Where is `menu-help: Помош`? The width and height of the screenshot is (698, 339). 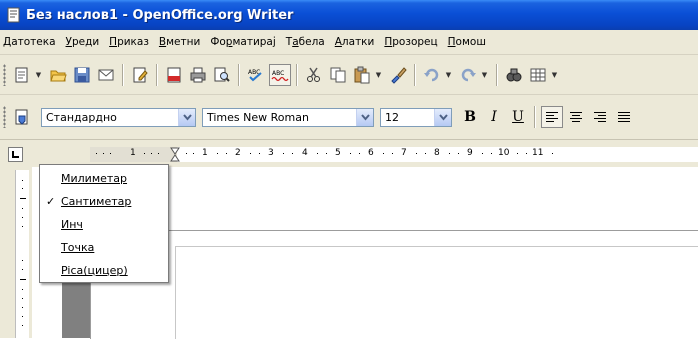 menu-help: Помош is located at coordinates (467, 42).